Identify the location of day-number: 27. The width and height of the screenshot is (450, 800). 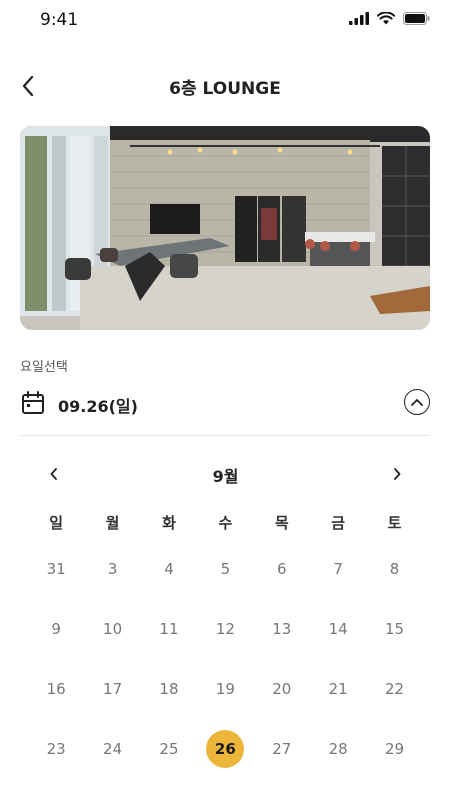
(282, 749).